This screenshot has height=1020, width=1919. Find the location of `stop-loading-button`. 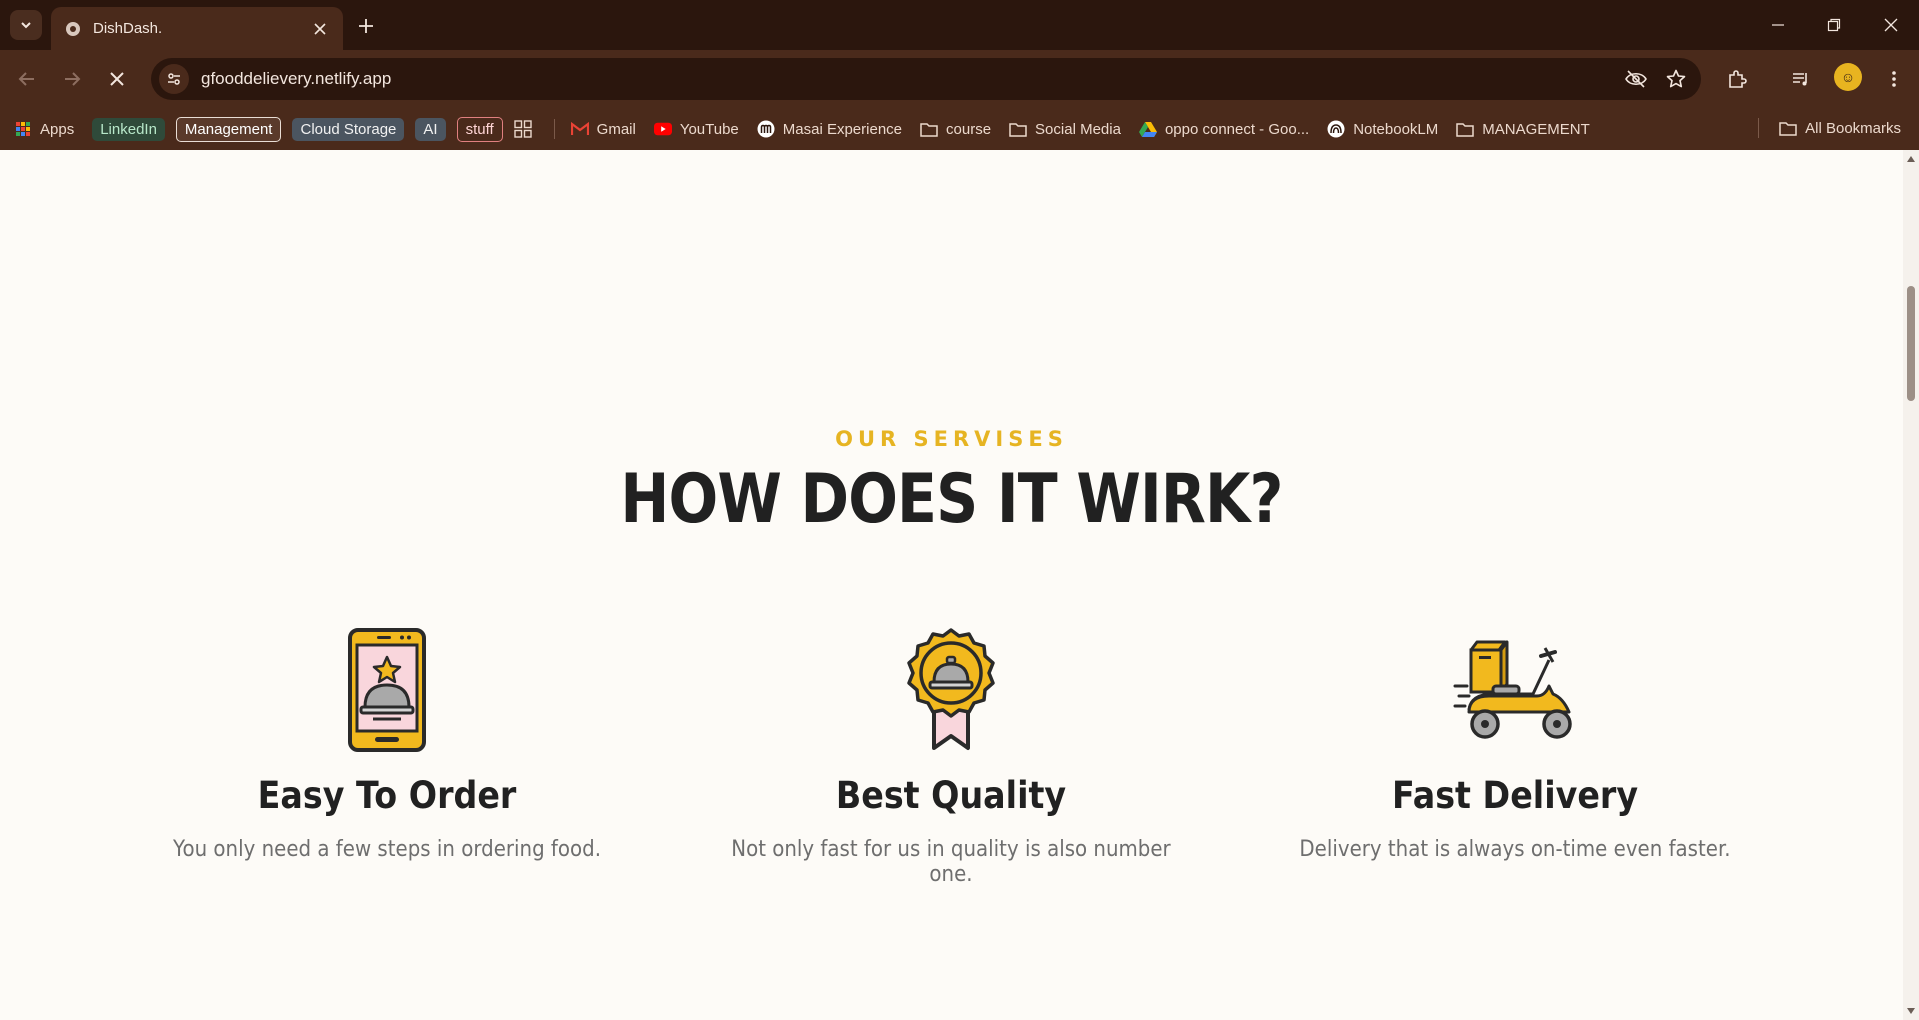

stop-loading-button is located at coordinates (117, 79).